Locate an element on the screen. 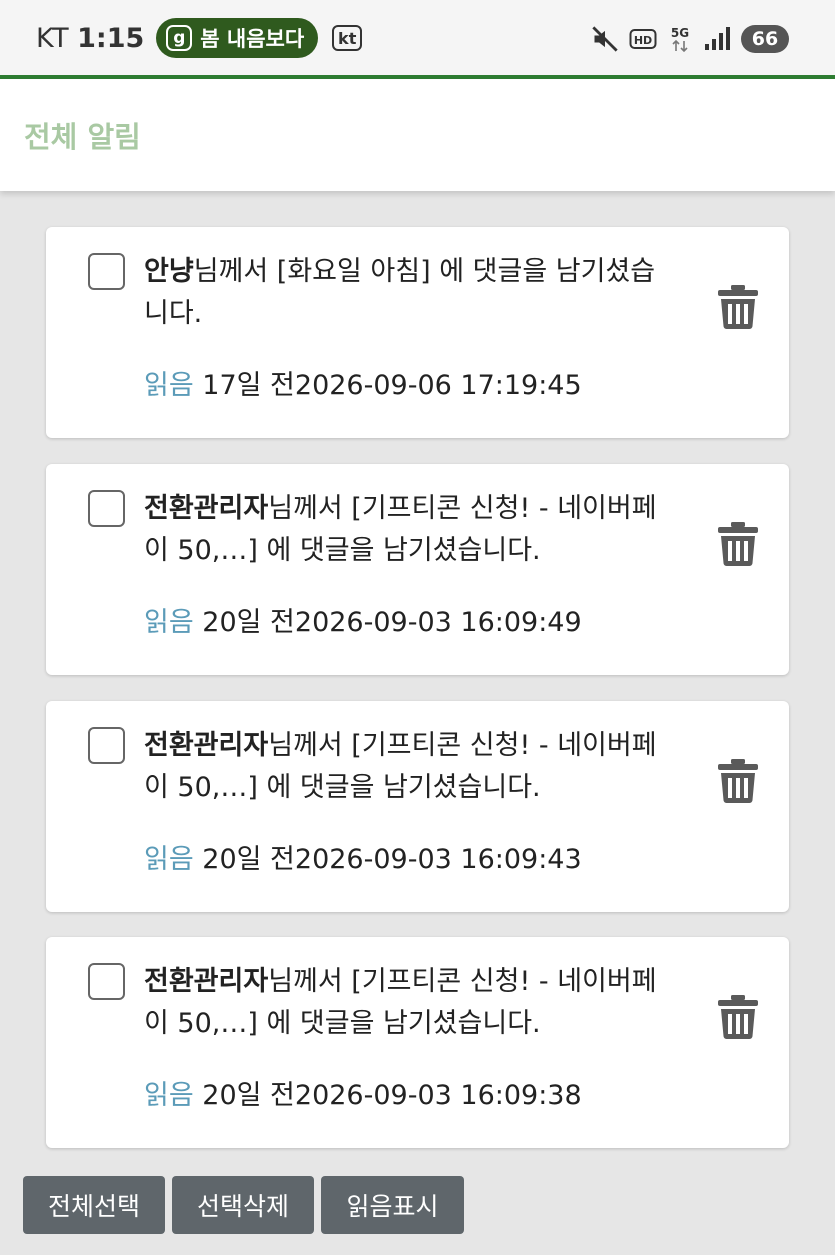 The width and height of the screenshot is (835, 1255). notification-meta: 읽음 17일 전2026-09-06 17:19:45 is located at coordinates (363, 382).